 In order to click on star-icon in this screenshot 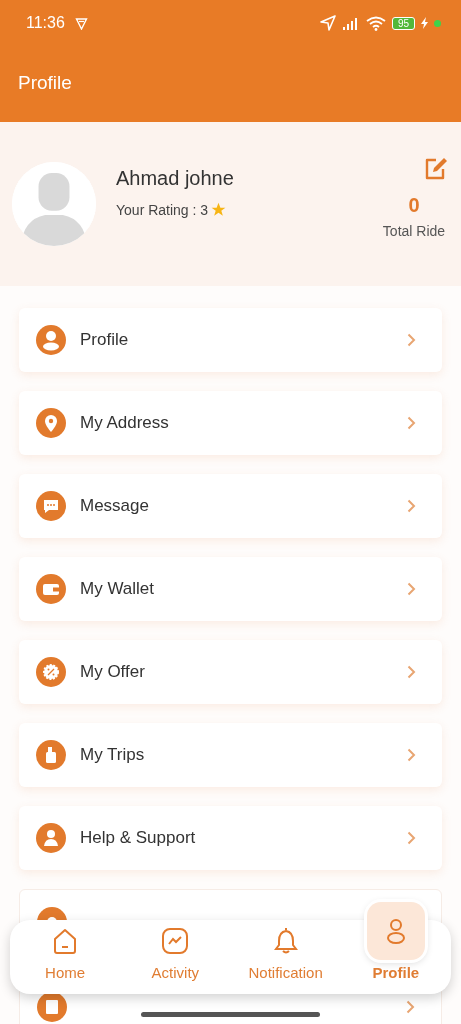, I will do `click(219, 209)`.